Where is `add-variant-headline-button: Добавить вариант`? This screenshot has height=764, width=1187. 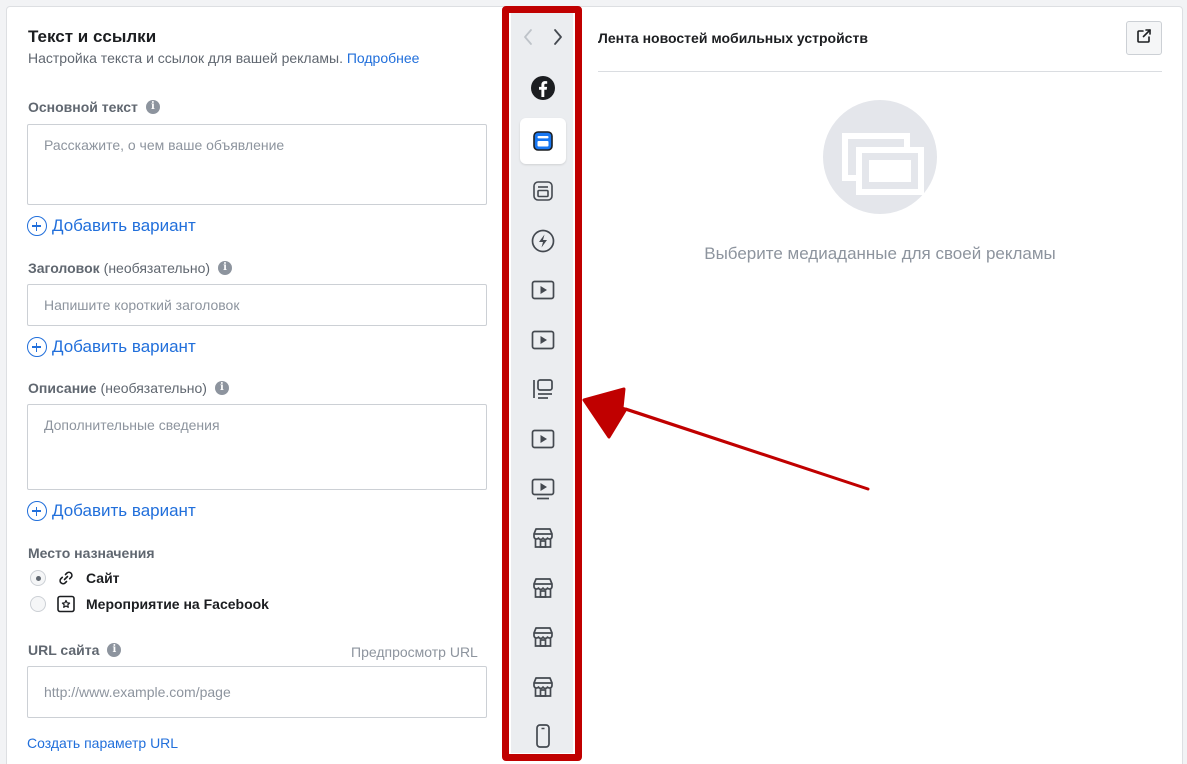
add-variant-headline-button: Добавить вариант is located at coordinates (111, 347).